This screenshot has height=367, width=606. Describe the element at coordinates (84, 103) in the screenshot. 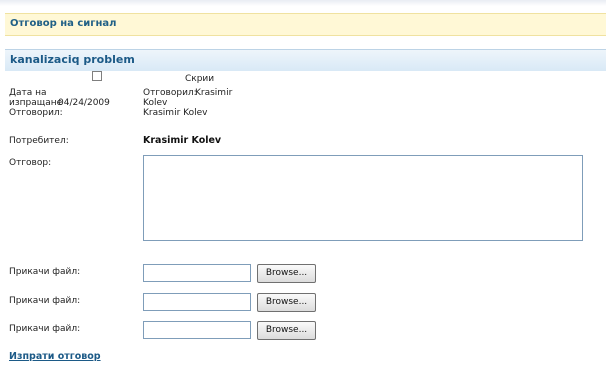

I see `send-date-value: 04/24/2009` at that location.